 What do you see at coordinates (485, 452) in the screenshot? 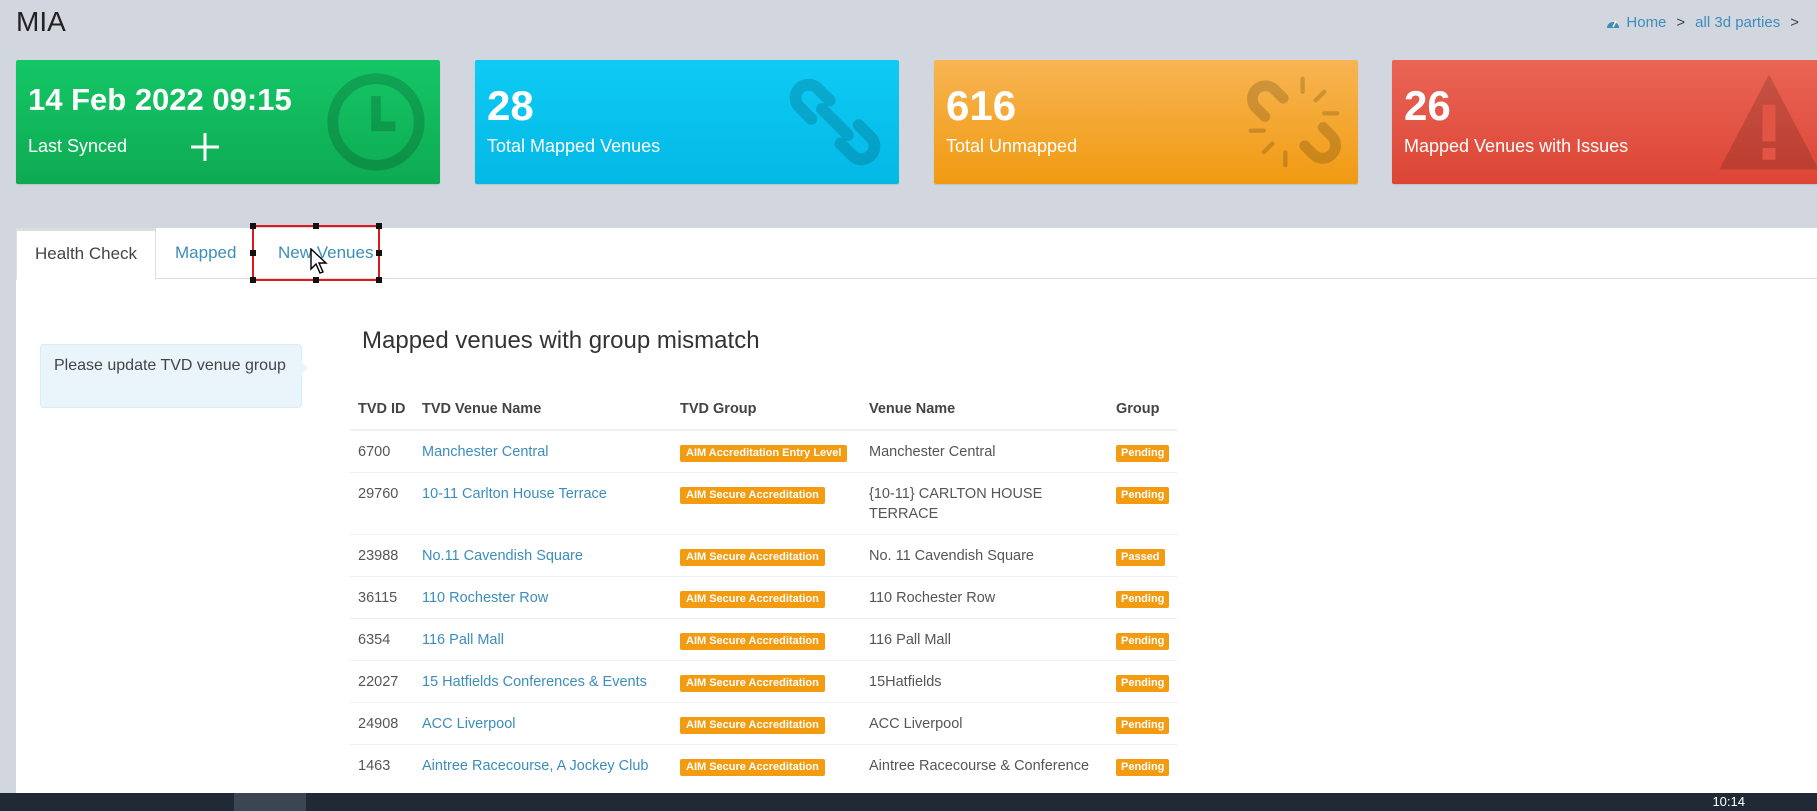
I see `tvd-venue-link: Manchester Central` at bounding box center [485, 452].